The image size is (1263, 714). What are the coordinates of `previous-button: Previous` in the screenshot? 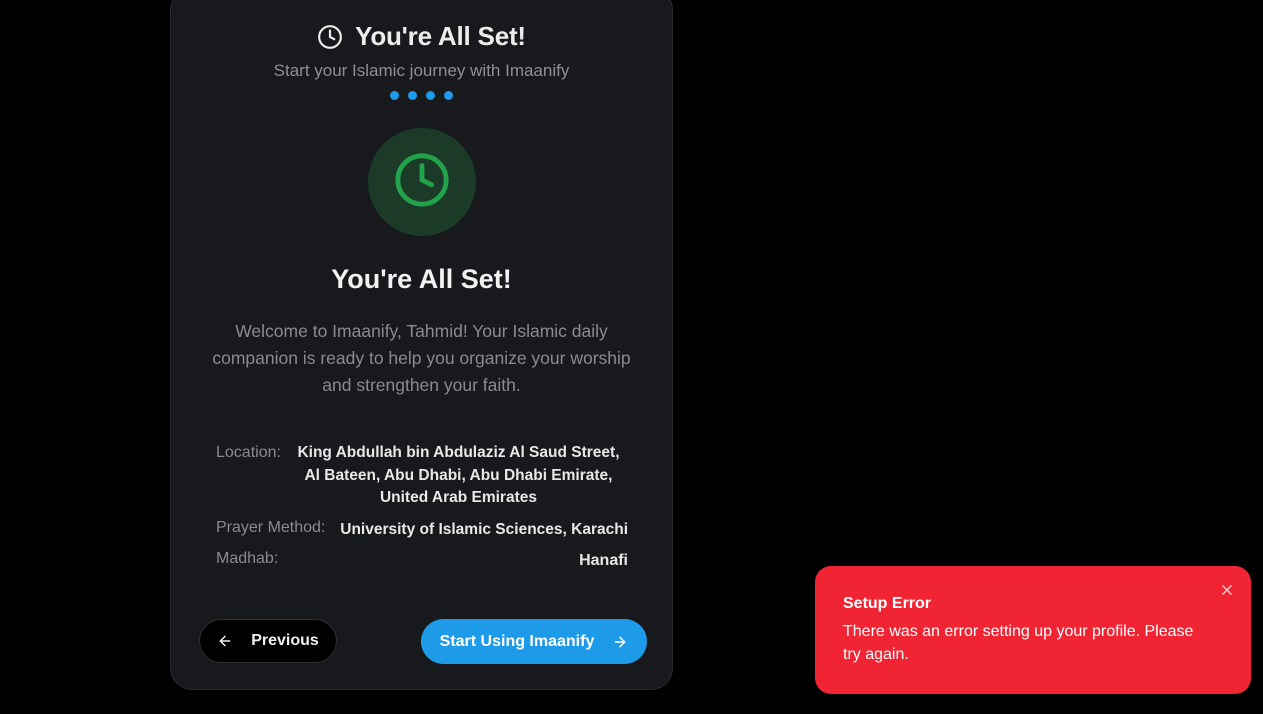 It's located at (268, 641).